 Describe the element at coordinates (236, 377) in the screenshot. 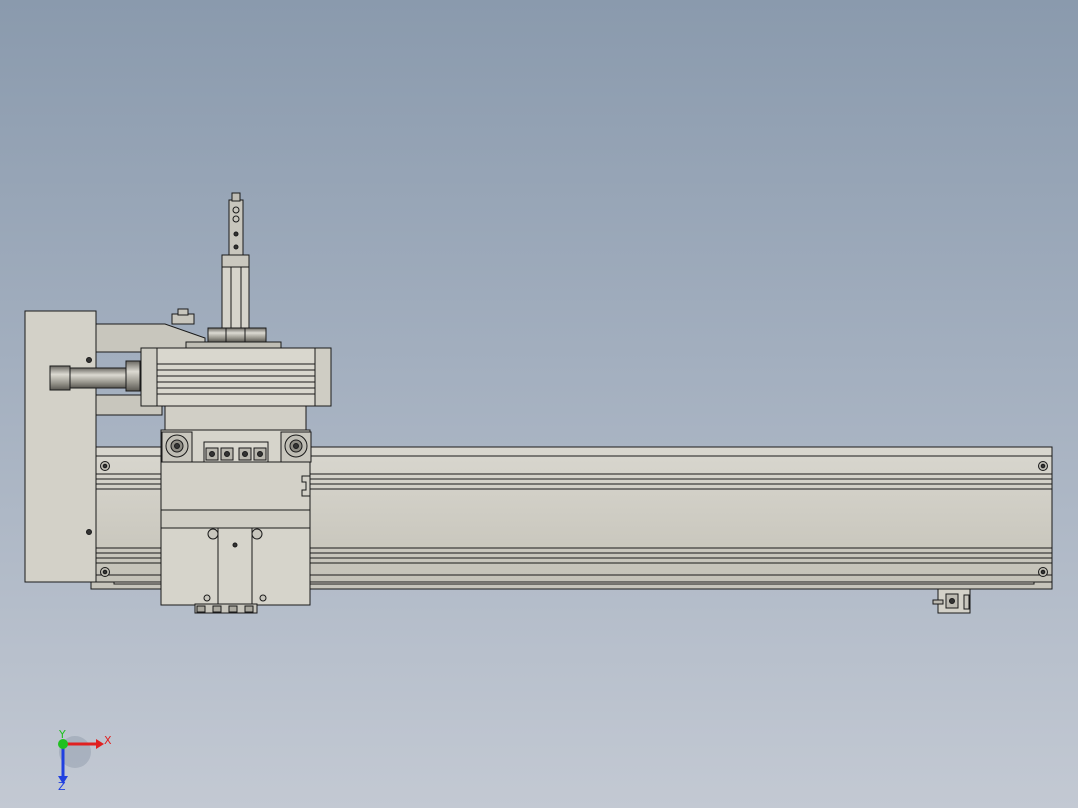

I see `rotary-cylinder` at that location.